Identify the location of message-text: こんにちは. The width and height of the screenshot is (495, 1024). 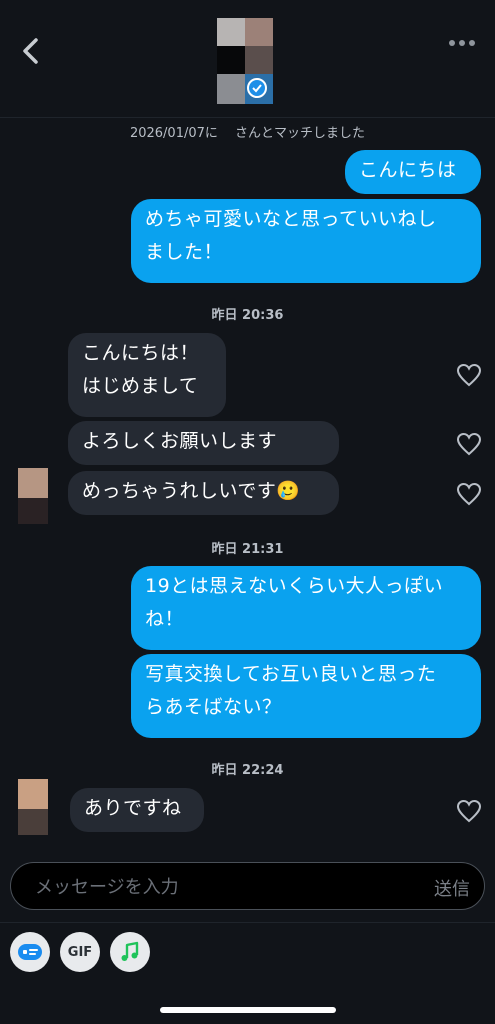
(408, 170).